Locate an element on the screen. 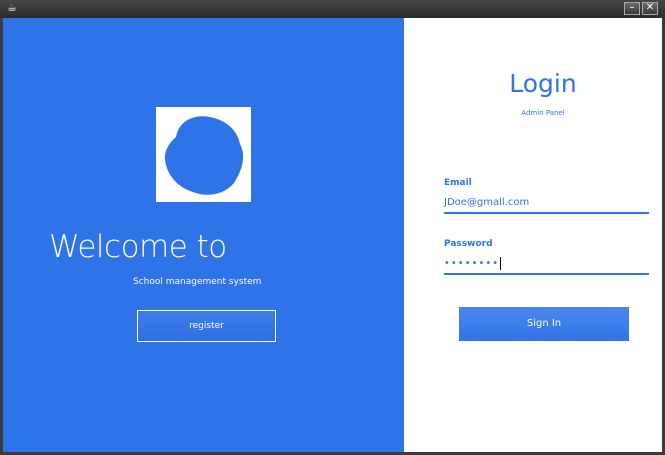 The image size is (665, 455). admin-panel-subtitle: Admin Panel is located at coordinates (543, 113).